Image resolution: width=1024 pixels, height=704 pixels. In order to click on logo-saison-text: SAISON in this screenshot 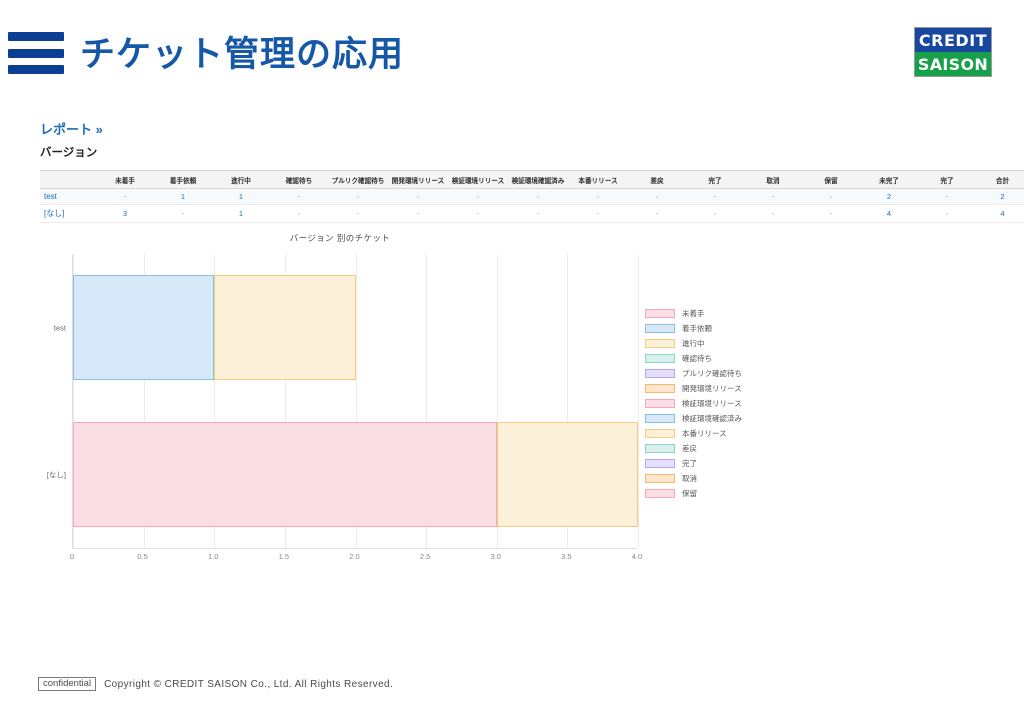, I will do `click(953, 64)`.